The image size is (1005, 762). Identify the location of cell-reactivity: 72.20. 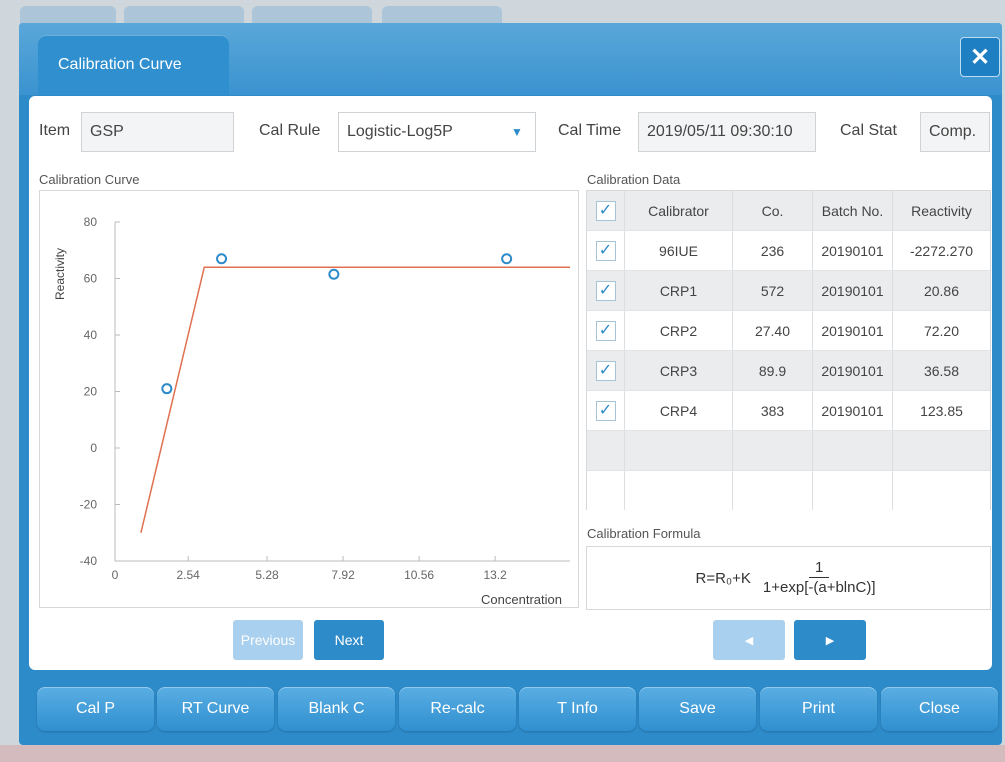
(941, 330).